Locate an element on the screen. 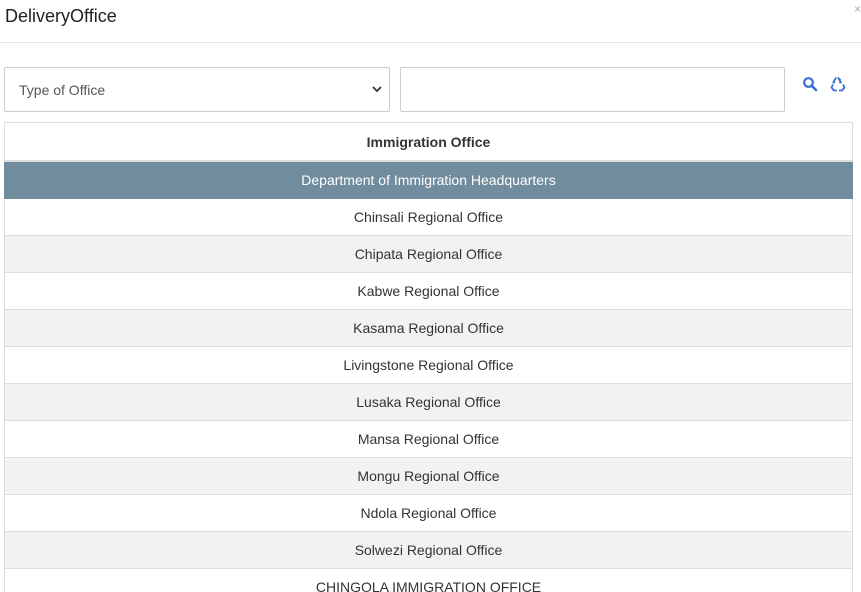 This screenshot has height=592, width=861. table-row: Chinsali Regional Office is located at coordinates (428, 217).